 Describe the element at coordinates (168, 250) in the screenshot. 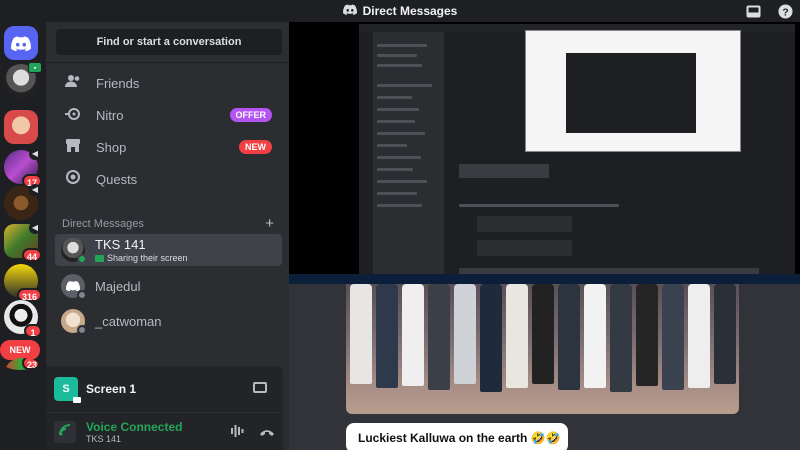

I see `dm-item: TKS 141 Sharing their screen` at that location.